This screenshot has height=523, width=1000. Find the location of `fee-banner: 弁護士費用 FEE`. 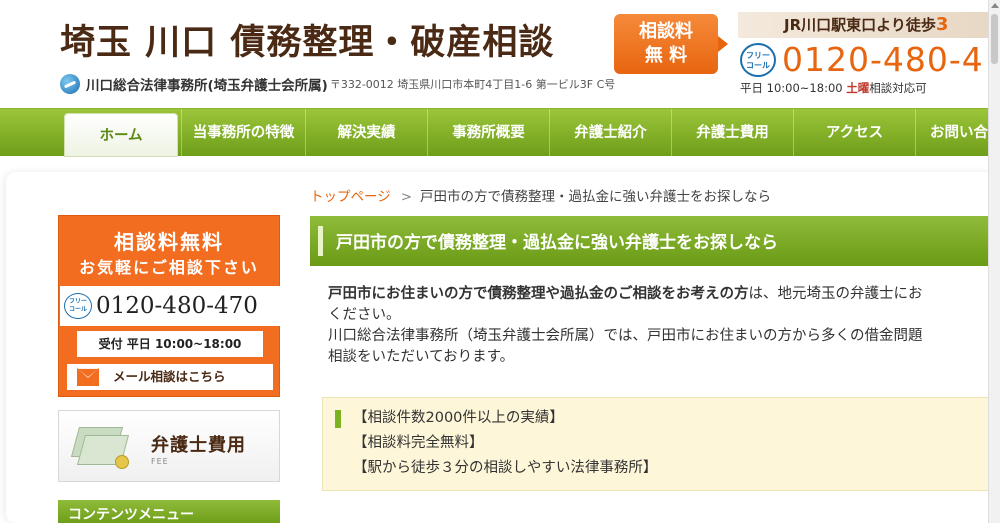

fee-banner: 弁護士費用 FEE is located at coordinates (169, 446).